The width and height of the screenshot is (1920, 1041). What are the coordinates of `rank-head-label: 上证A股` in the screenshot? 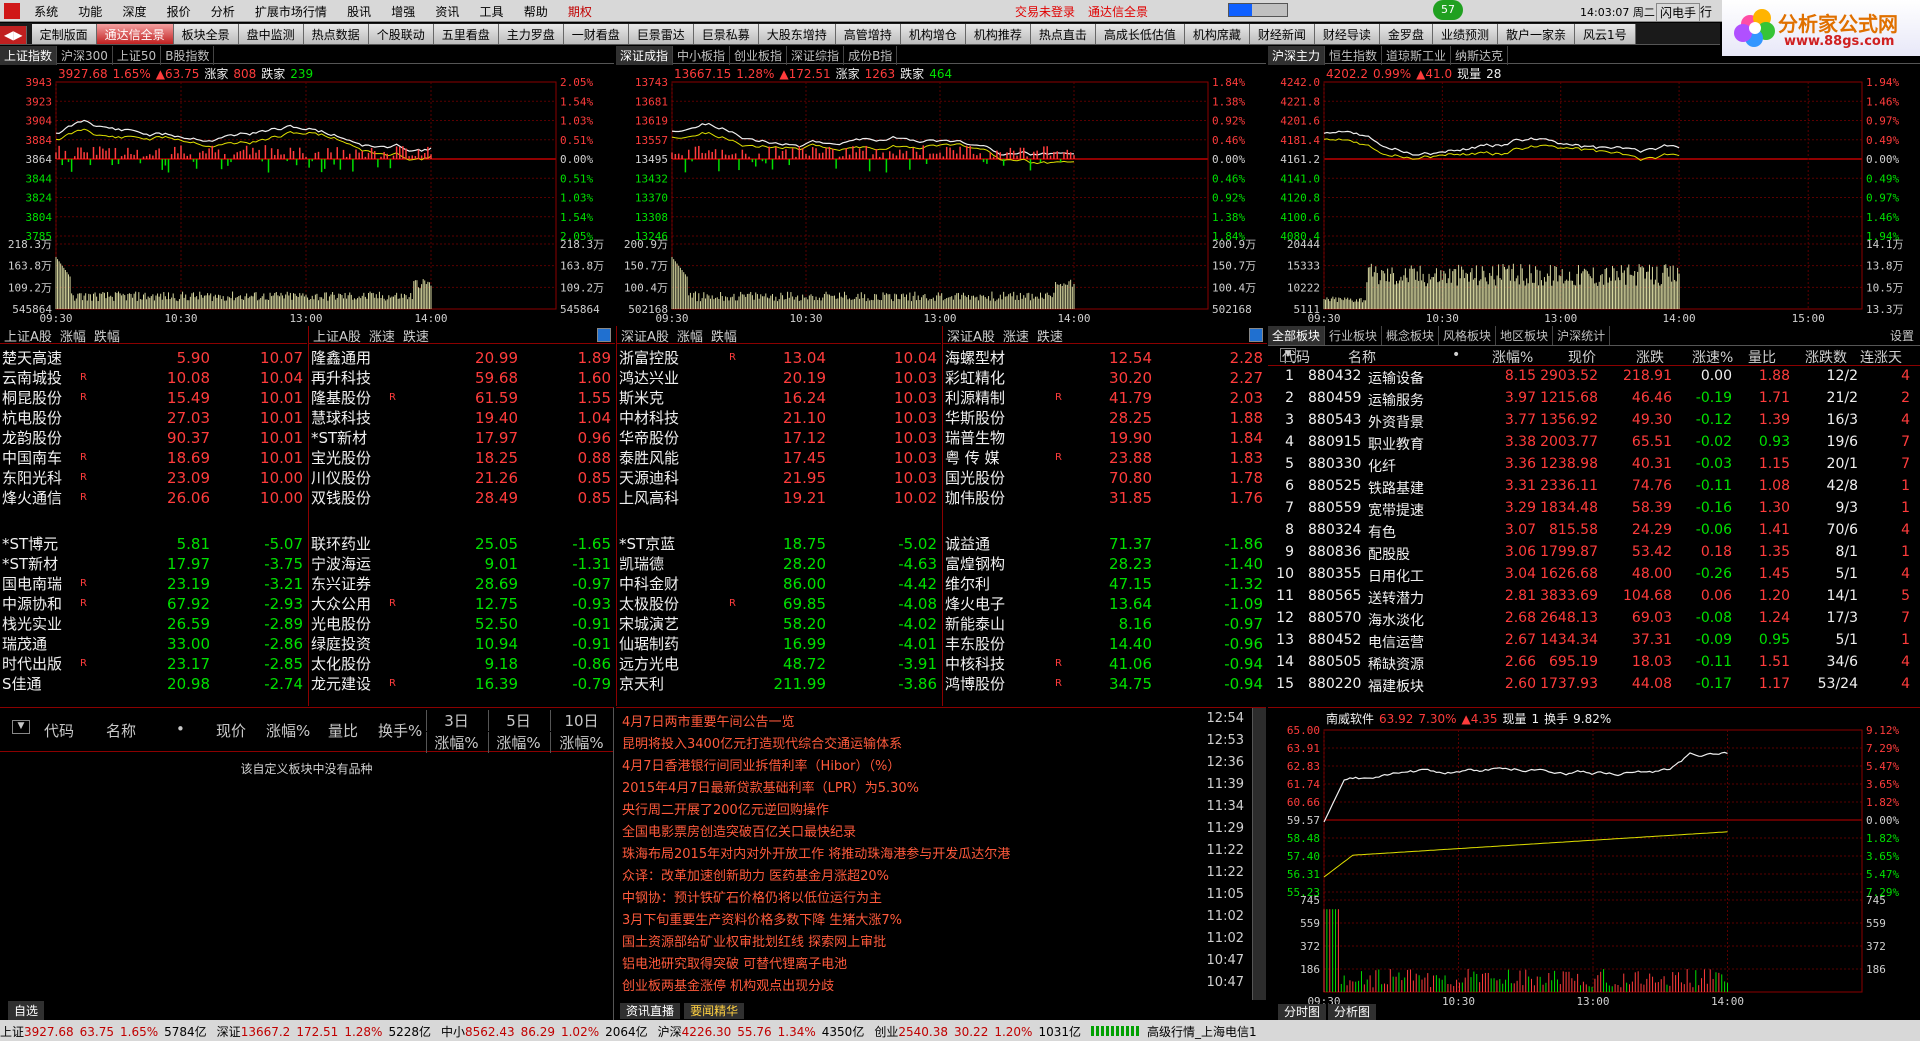 It's located at (28, 337).